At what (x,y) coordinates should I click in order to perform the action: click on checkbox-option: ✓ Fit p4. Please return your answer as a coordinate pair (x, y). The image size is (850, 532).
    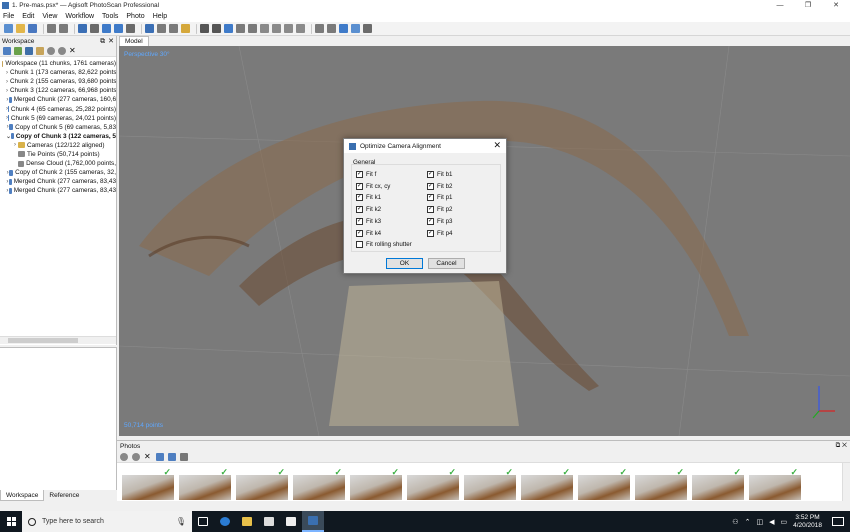
    Looking at the image, I should click on (439, 233).